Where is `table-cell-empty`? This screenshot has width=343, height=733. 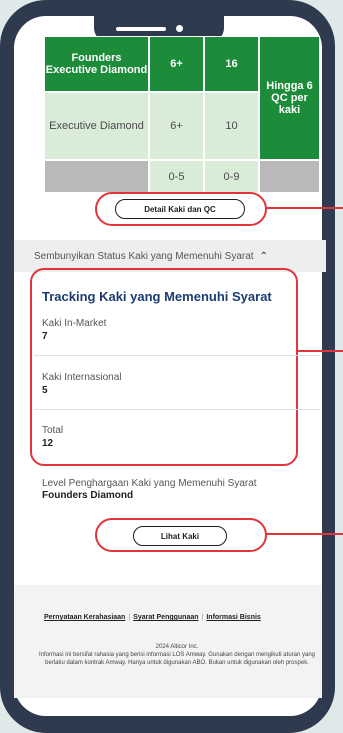
table-cell-empty is located at coordinates (289, 176).